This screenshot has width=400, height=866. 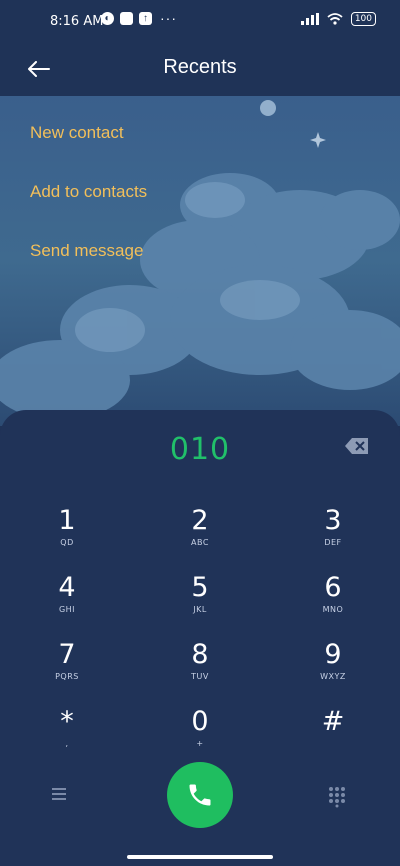 I want to click on dialpad-icon, so click(x=337, y=797).